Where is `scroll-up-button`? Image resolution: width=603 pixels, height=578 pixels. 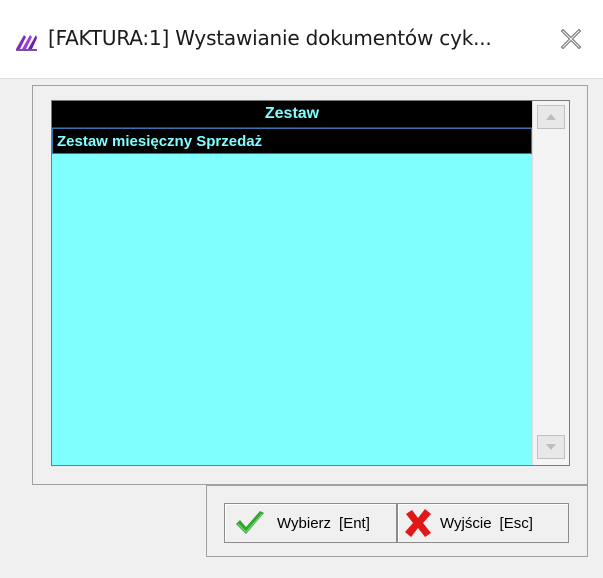 scroll-up-button is located at coordinates (551, 117).